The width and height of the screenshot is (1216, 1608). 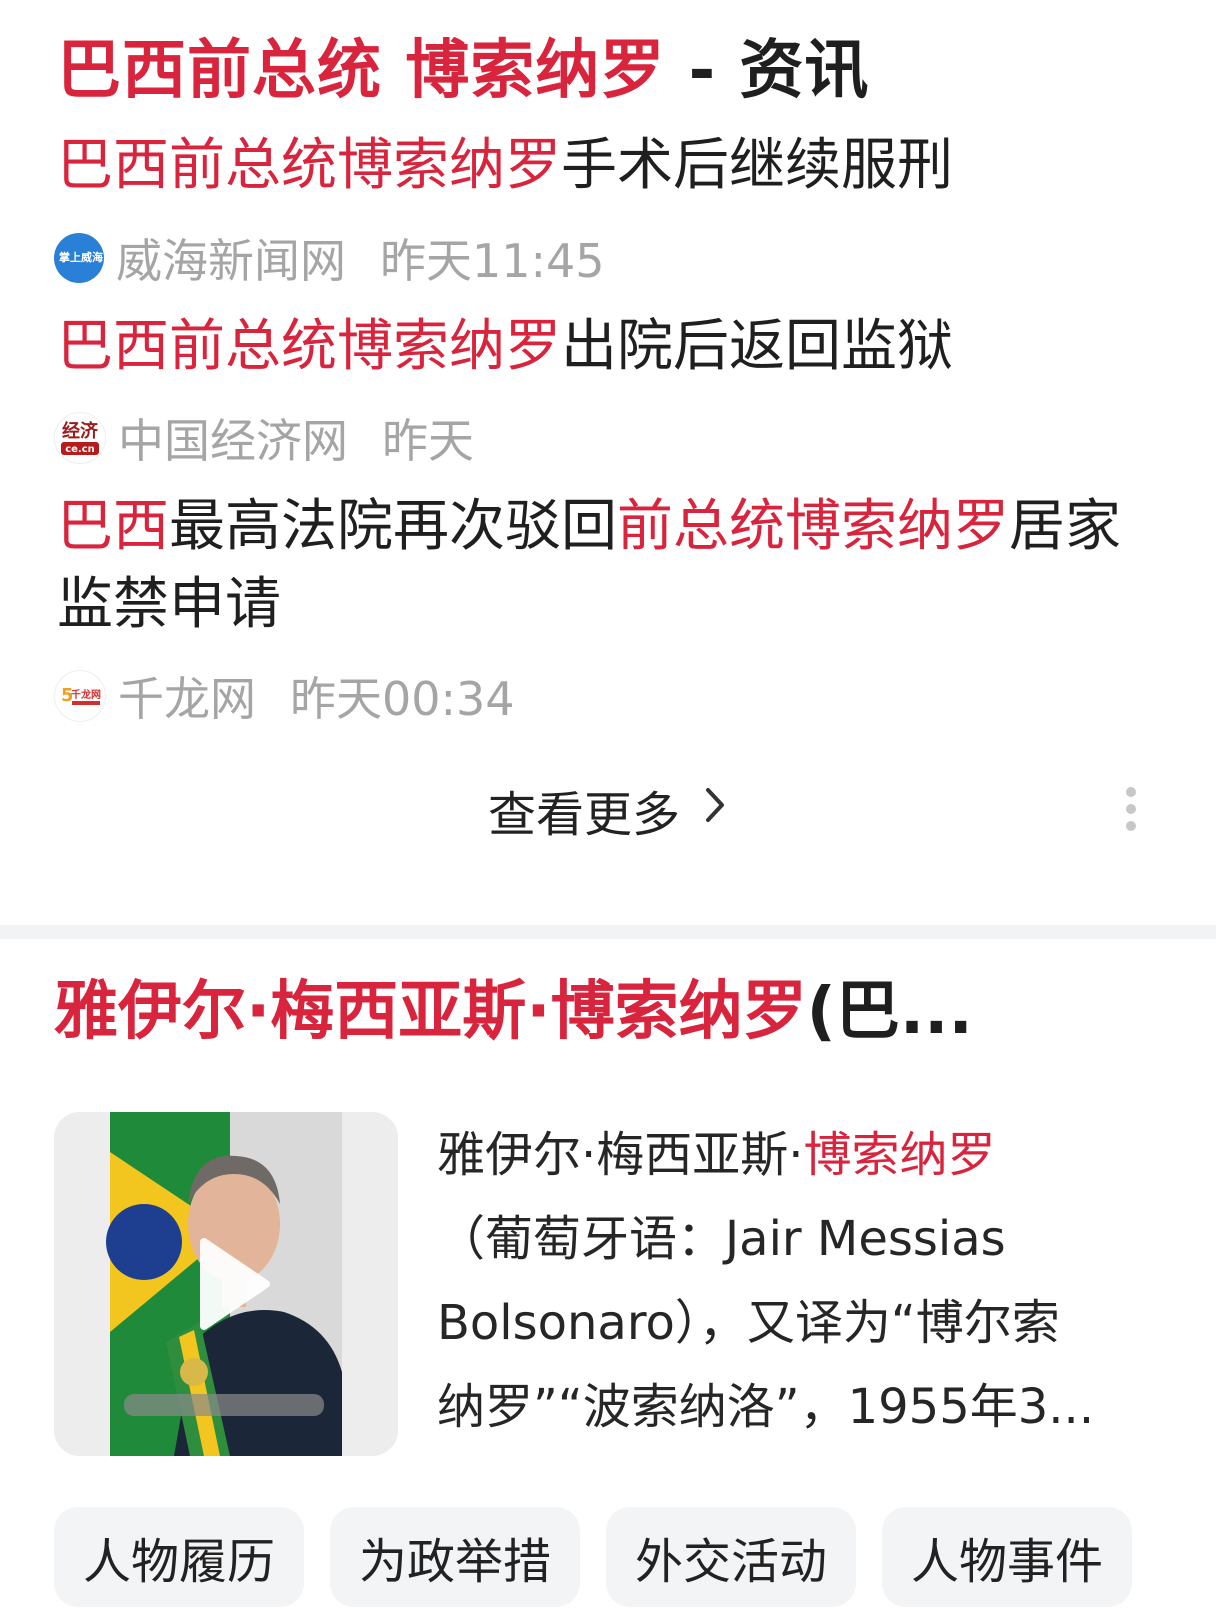 I want to click on desc-line: Bolsonaro），又译为“博尔索, so click(x=748, y=1323).